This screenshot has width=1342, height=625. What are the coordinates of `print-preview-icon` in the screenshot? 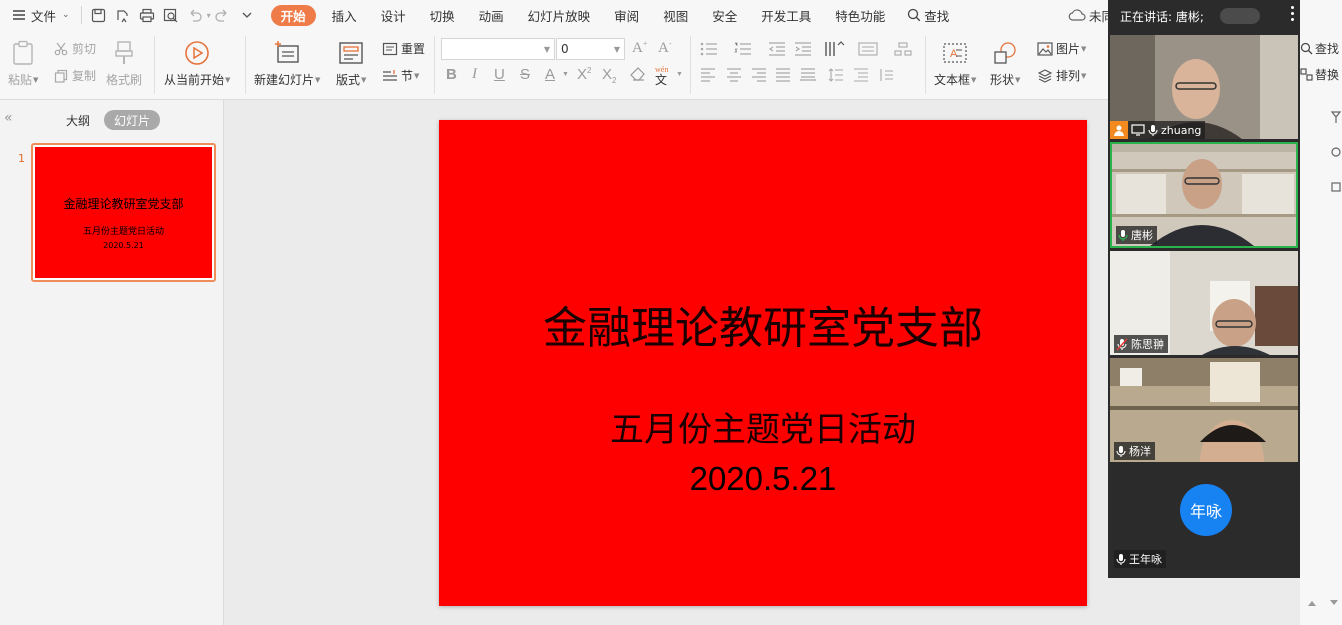 It's located at (171, 15).